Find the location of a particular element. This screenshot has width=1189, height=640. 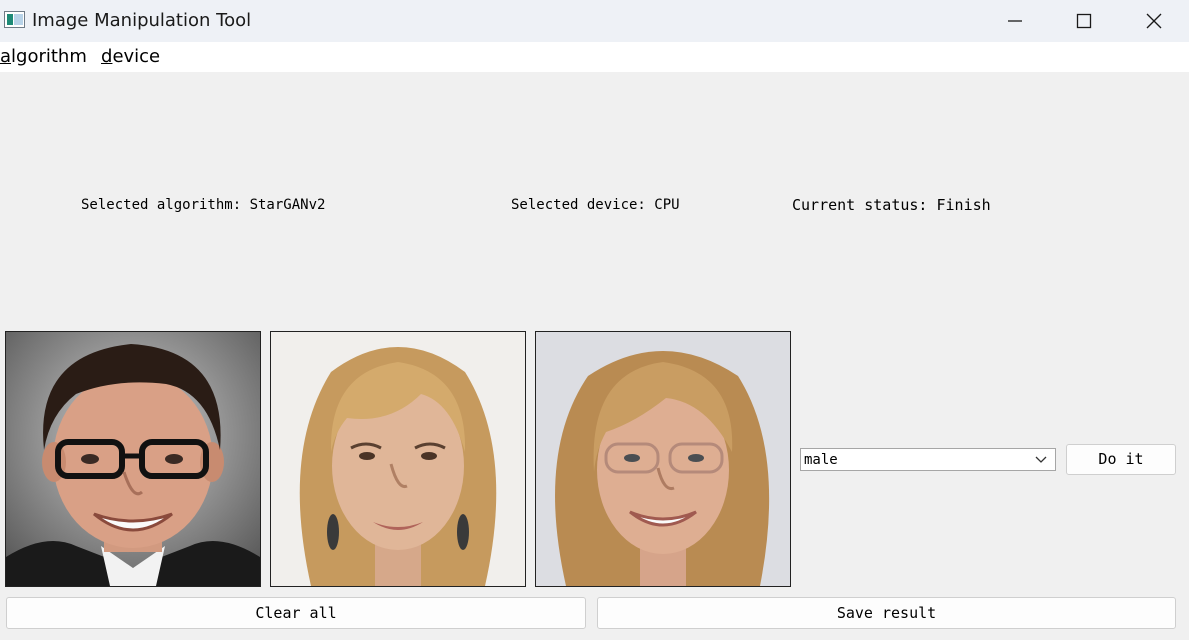

close-icon is located at coordinates (1154, 21).